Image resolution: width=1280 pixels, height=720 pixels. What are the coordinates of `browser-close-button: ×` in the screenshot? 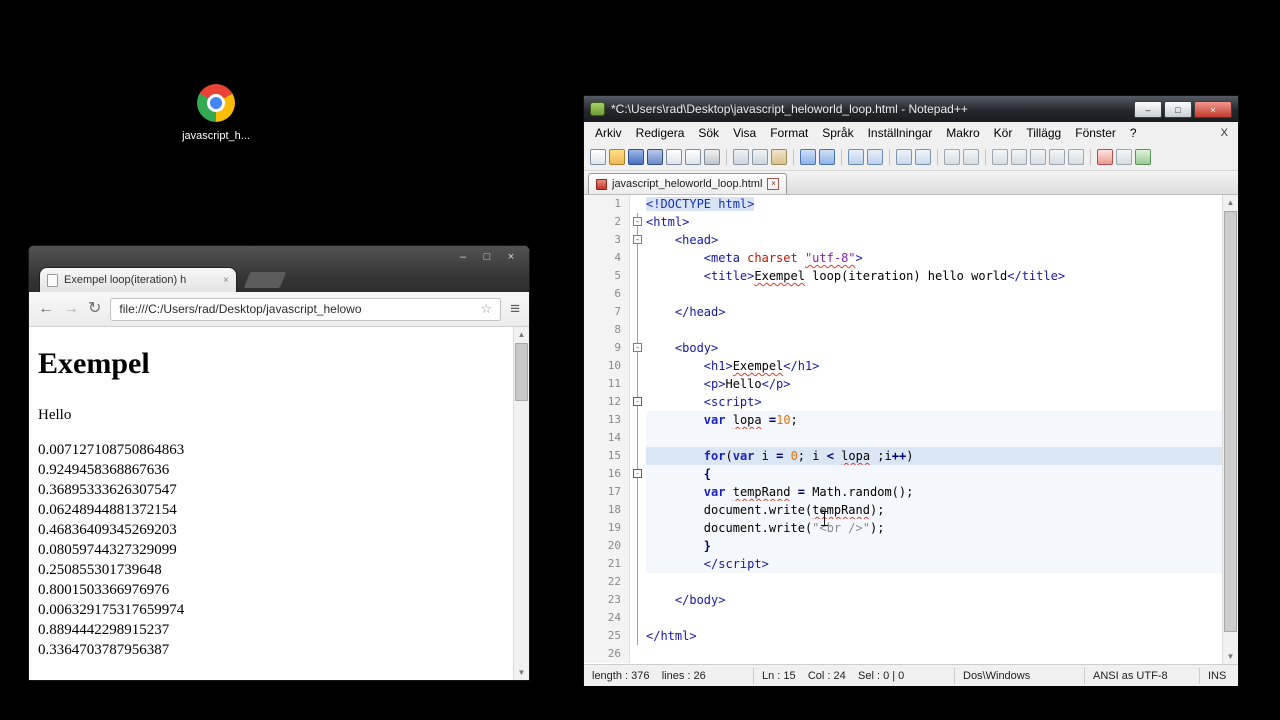 It's located at (511, 257).